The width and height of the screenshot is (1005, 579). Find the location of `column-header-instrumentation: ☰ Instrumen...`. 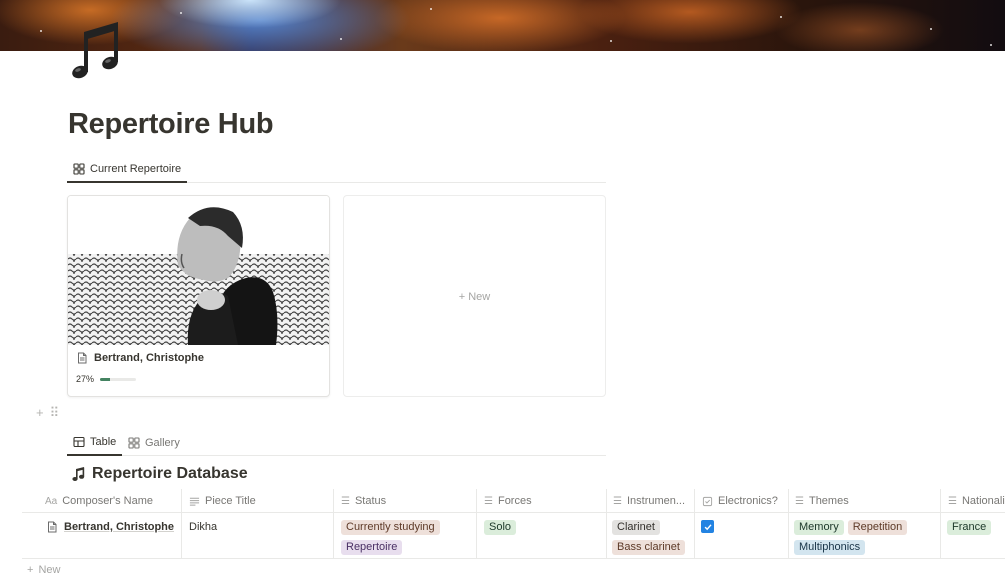

column-header-instrumentation: ☰ Instrumen... is located at coordinates (653, 501).